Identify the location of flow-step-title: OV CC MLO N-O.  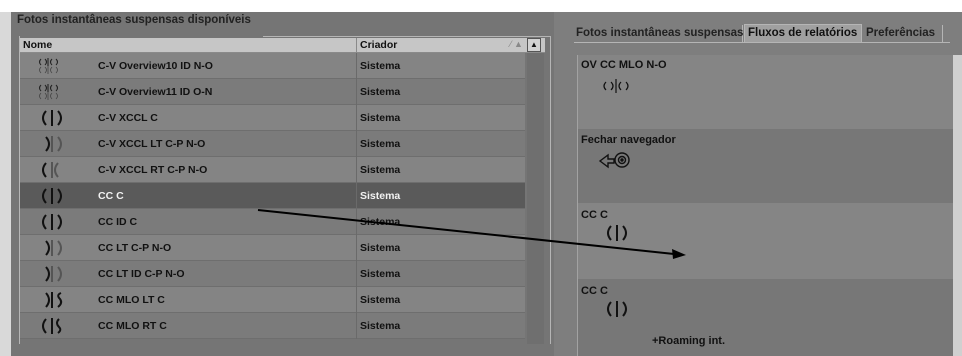
(624, 65).